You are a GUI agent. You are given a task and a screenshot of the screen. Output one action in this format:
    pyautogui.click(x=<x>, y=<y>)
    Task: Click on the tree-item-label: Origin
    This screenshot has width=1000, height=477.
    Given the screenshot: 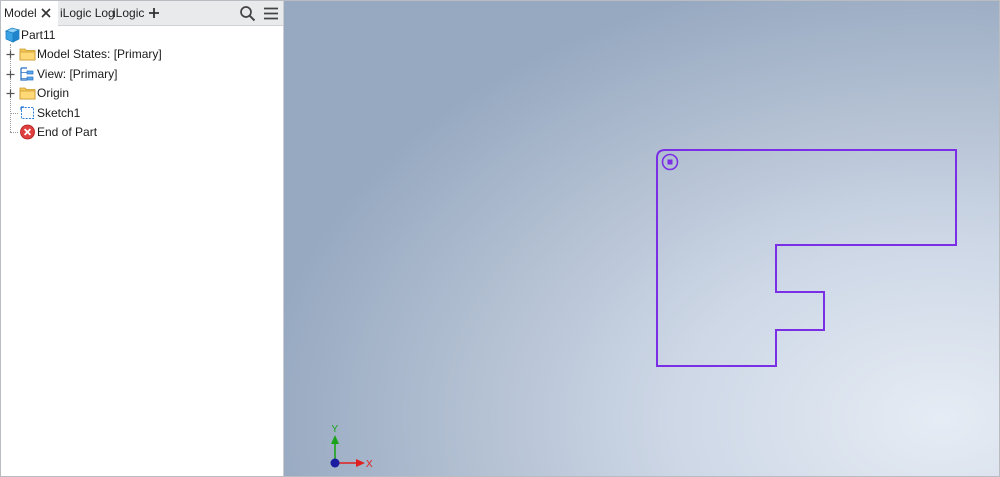 What is the action you would take?
    pyautogui.click(x=53, y=93)
    